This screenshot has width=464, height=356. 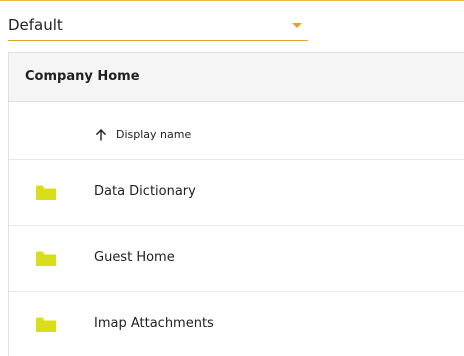 What do you see at coordinates (154, 323) in the screenshot?
I see `folder-name: Imap Attachments` at bounding box center [154, 323].